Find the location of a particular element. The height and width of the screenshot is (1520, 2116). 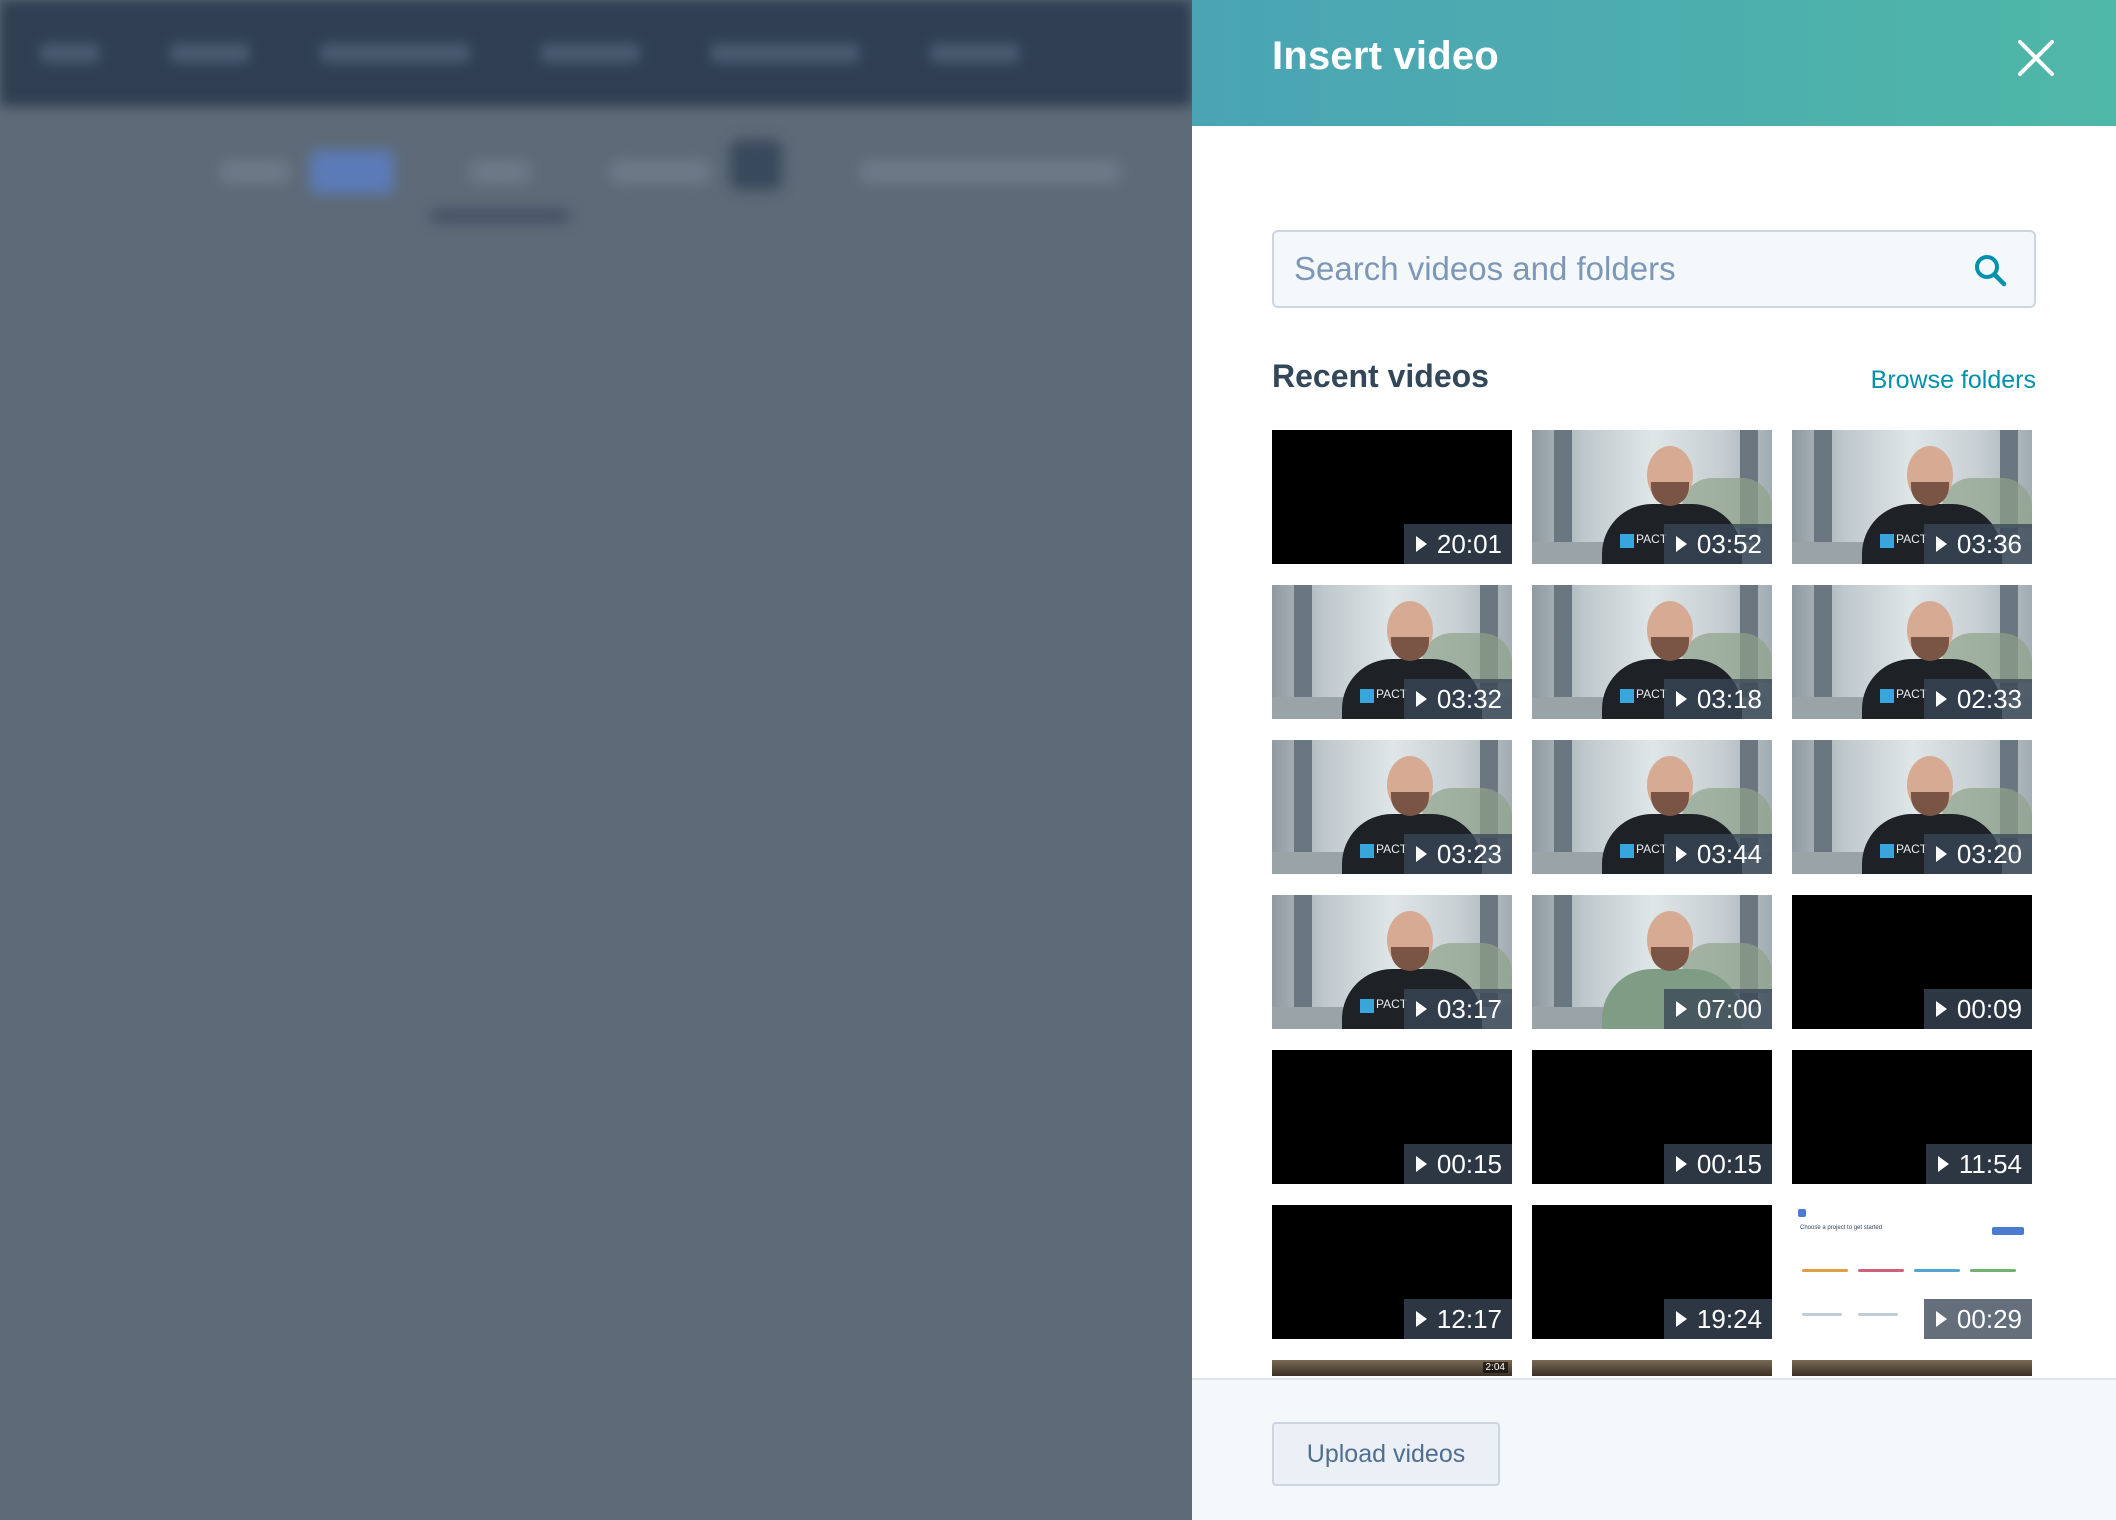

panel-header: Insert video is located at coordinates (1654, 63).